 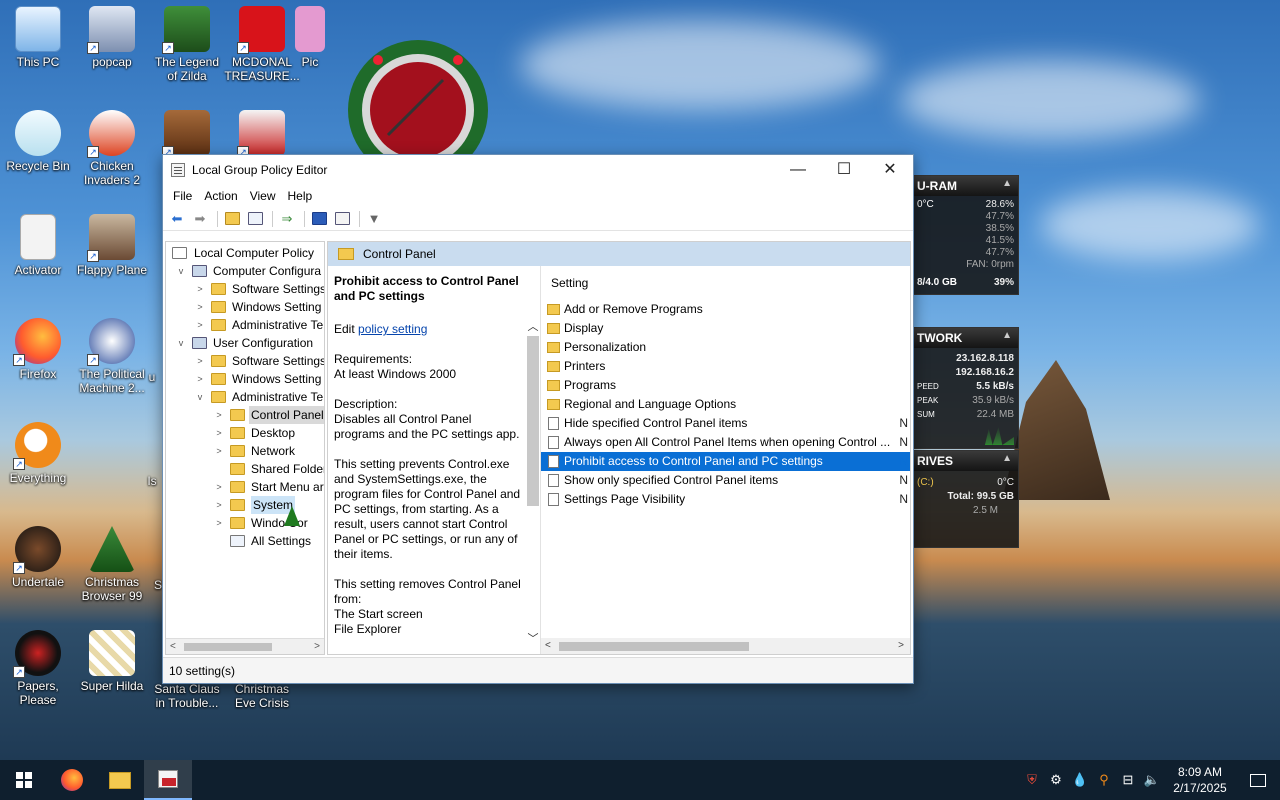 I want to click on notification-button, so click(x=1258, y=780).